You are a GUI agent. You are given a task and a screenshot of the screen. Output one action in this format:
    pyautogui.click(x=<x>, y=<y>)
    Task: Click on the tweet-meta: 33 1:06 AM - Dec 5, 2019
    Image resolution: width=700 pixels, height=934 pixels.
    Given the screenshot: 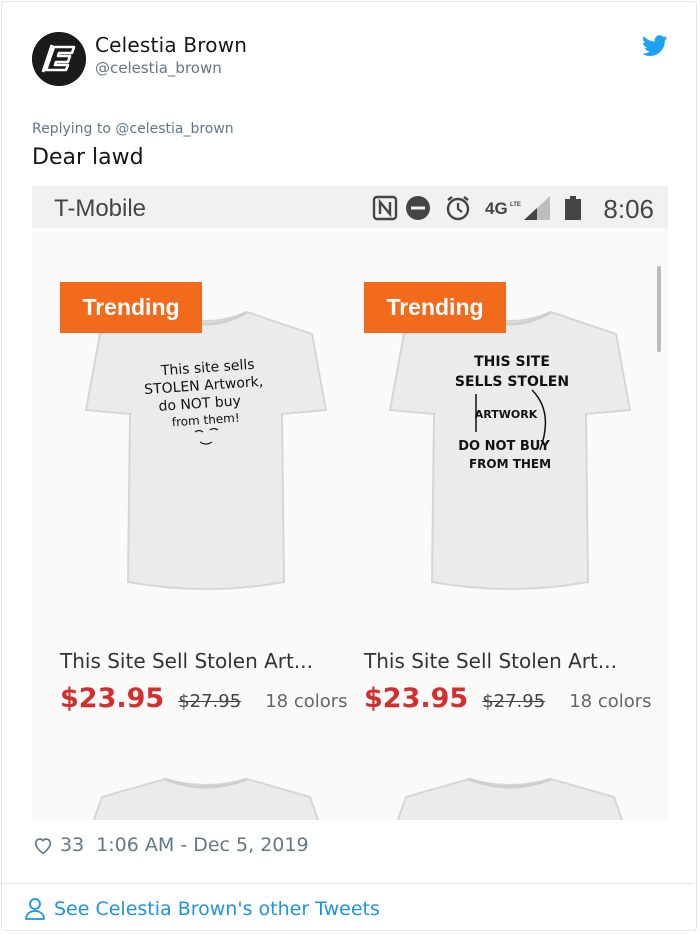 What is the action you would take?
    pyautogui.click(x=170, y=845)
    